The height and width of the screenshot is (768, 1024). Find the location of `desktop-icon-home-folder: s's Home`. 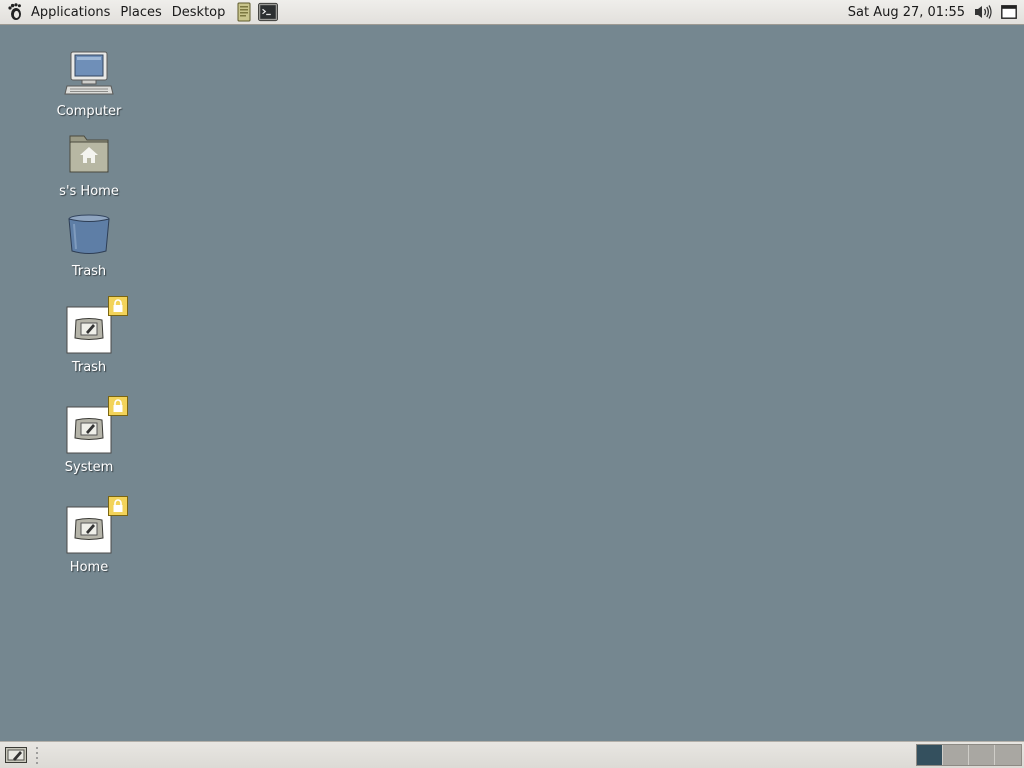

desktop-icon-home-folder: s's Home is located at coordinates (89, 164).